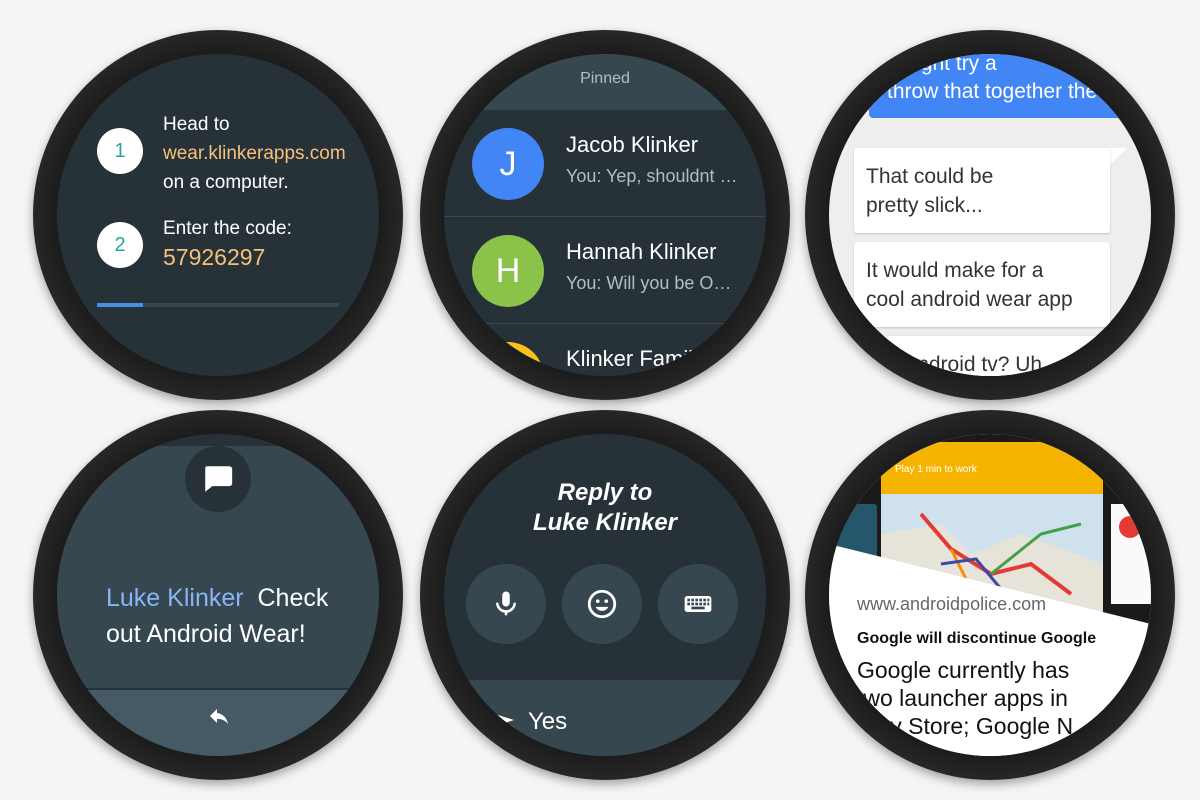  What do you see at coordinates (226, 182) in the screenshot?
I see `step-1-line3: on a computer.` at bounding box center [226, 182].